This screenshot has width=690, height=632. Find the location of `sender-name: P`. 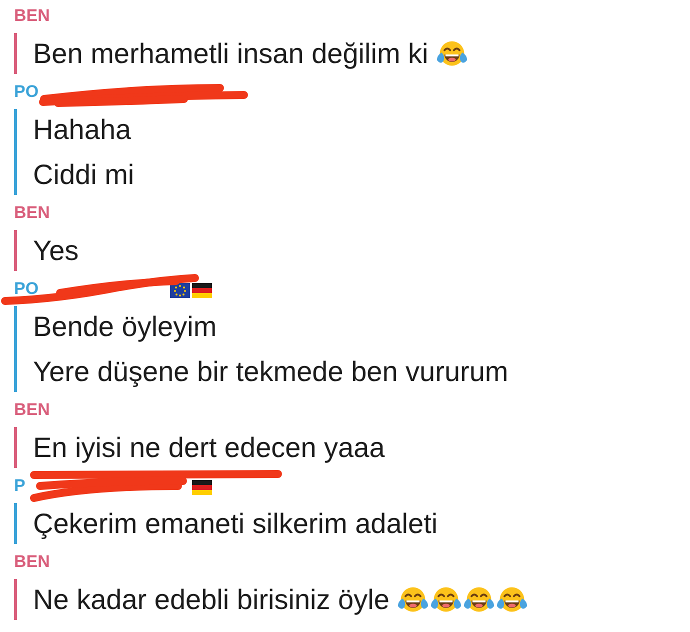

sender-name: P is located at coordinates (20, 485).